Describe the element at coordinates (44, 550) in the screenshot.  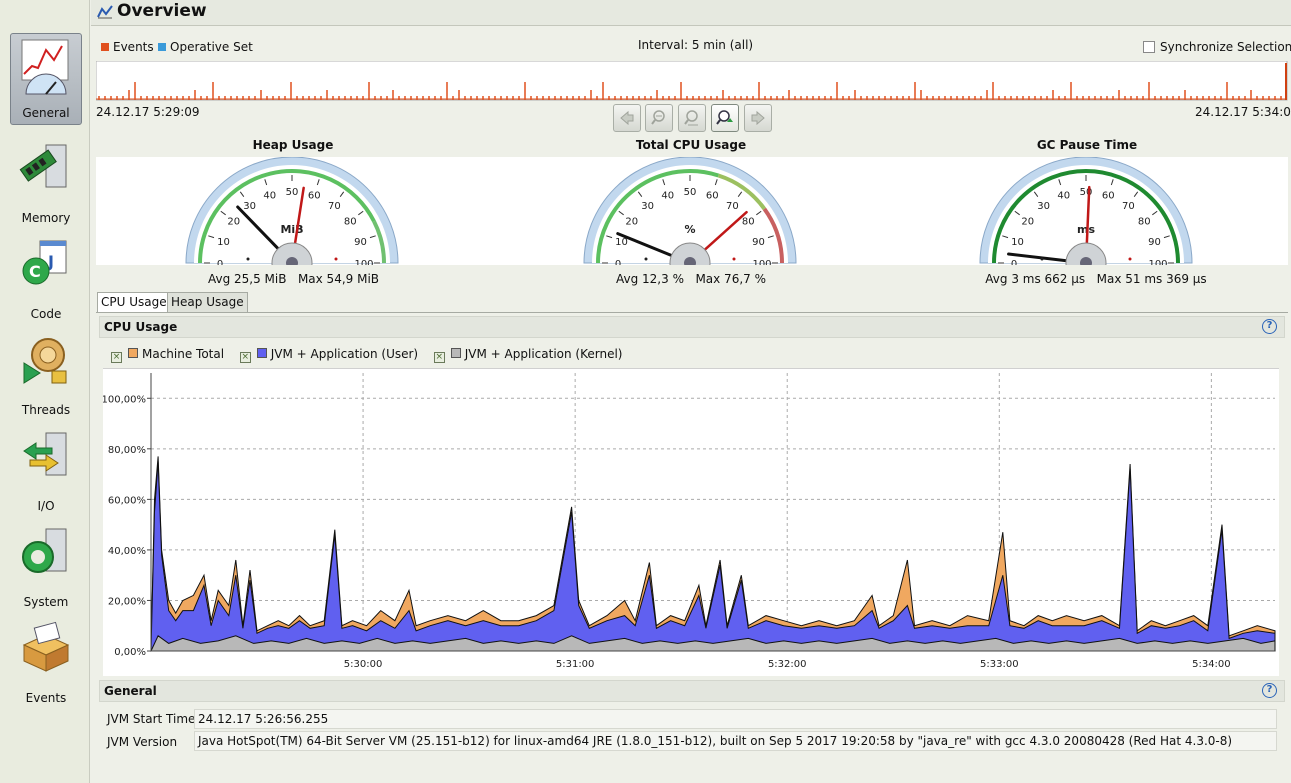
I see `system-icon` at that location.